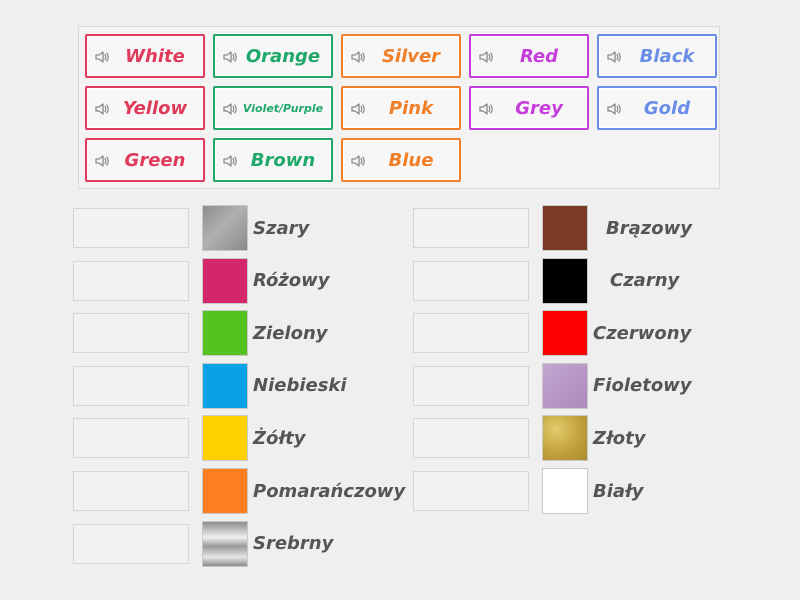 This screenshot has width=800, height=600. Describe the element at coordinates (411, 56) in the screenshot. I see `word-tile-label: Silver` at that location.